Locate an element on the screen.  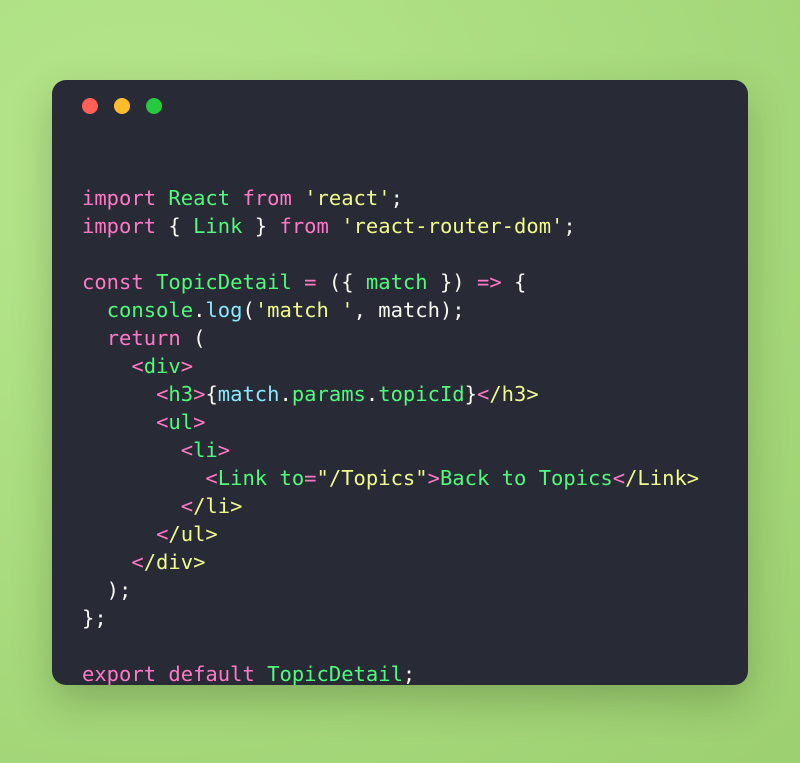
code-line: }; is located at coordinates (415, 618).